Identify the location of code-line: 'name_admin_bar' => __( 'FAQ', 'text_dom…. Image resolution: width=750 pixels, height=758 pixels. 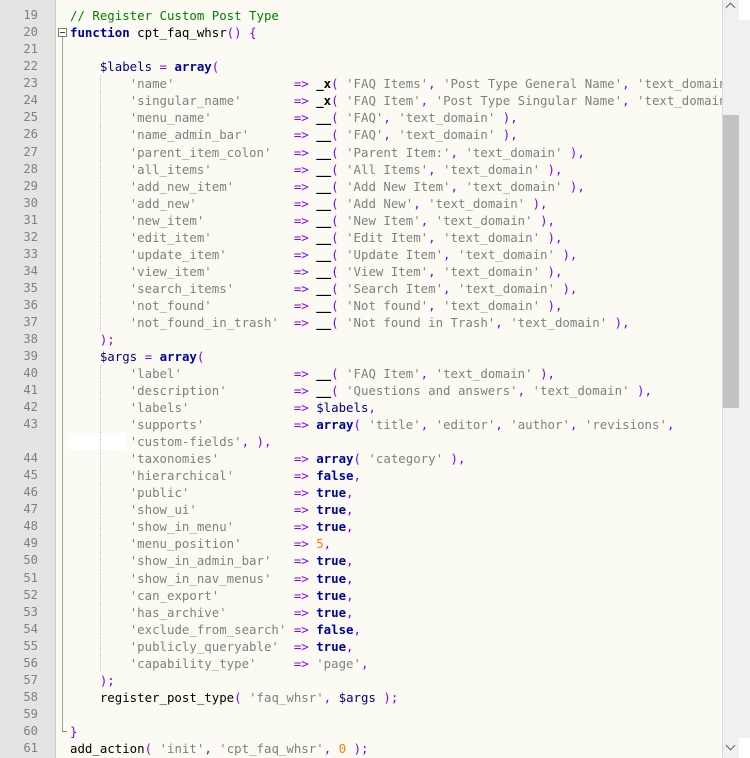
(396, 134).